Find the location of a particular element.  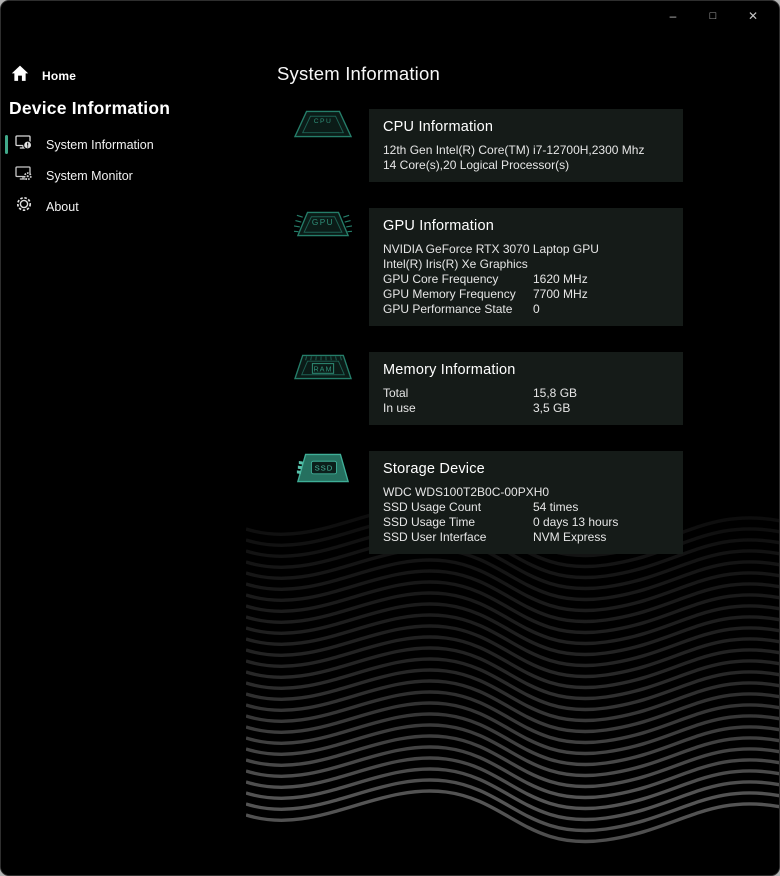

row-value: 1620 MHz is located at coordinates (560, 279).